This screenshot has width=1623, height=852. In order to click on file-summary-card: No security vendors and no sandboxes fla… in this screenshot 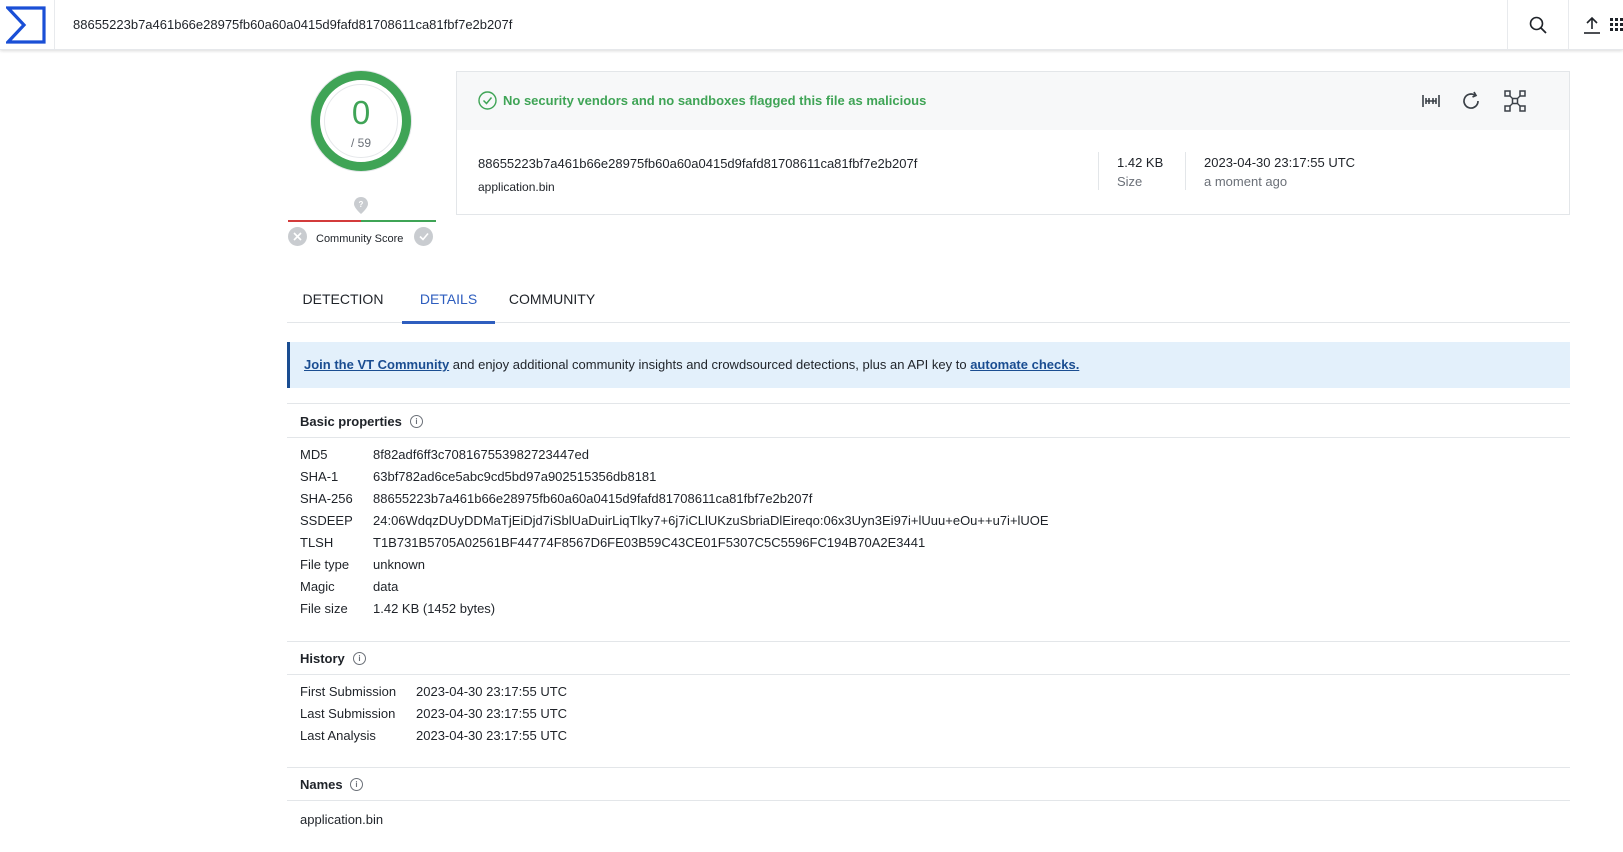, I will do `click(1013, 143)`.